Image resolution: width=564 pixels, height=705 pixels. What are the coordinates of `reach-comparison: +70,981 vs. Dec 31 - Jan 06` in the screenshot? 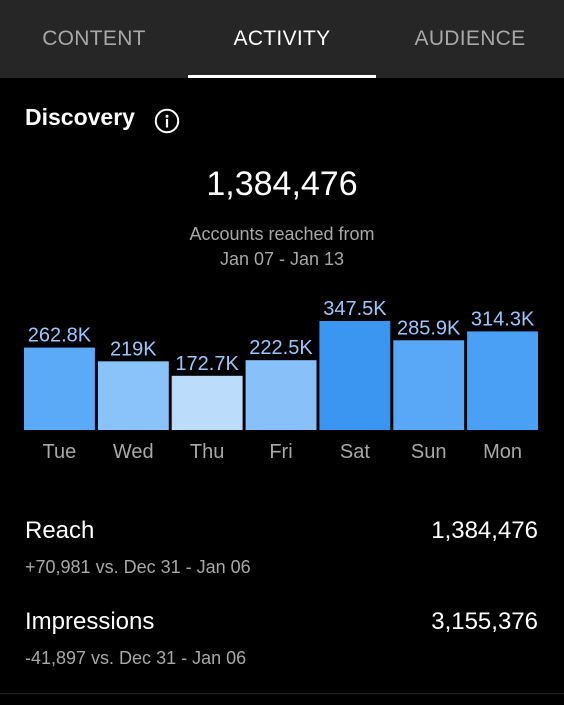 It's located at (138, 567).